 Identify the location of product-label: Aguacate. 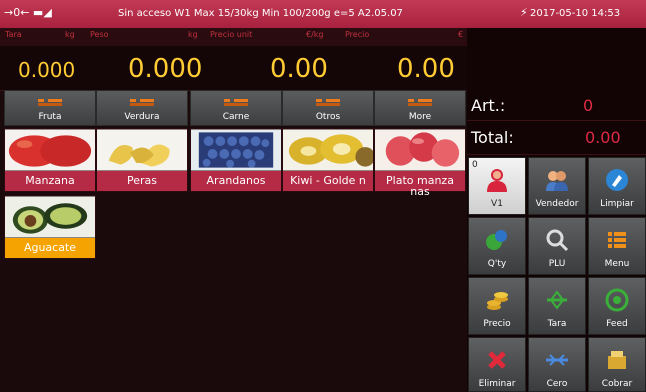
(50, 248).